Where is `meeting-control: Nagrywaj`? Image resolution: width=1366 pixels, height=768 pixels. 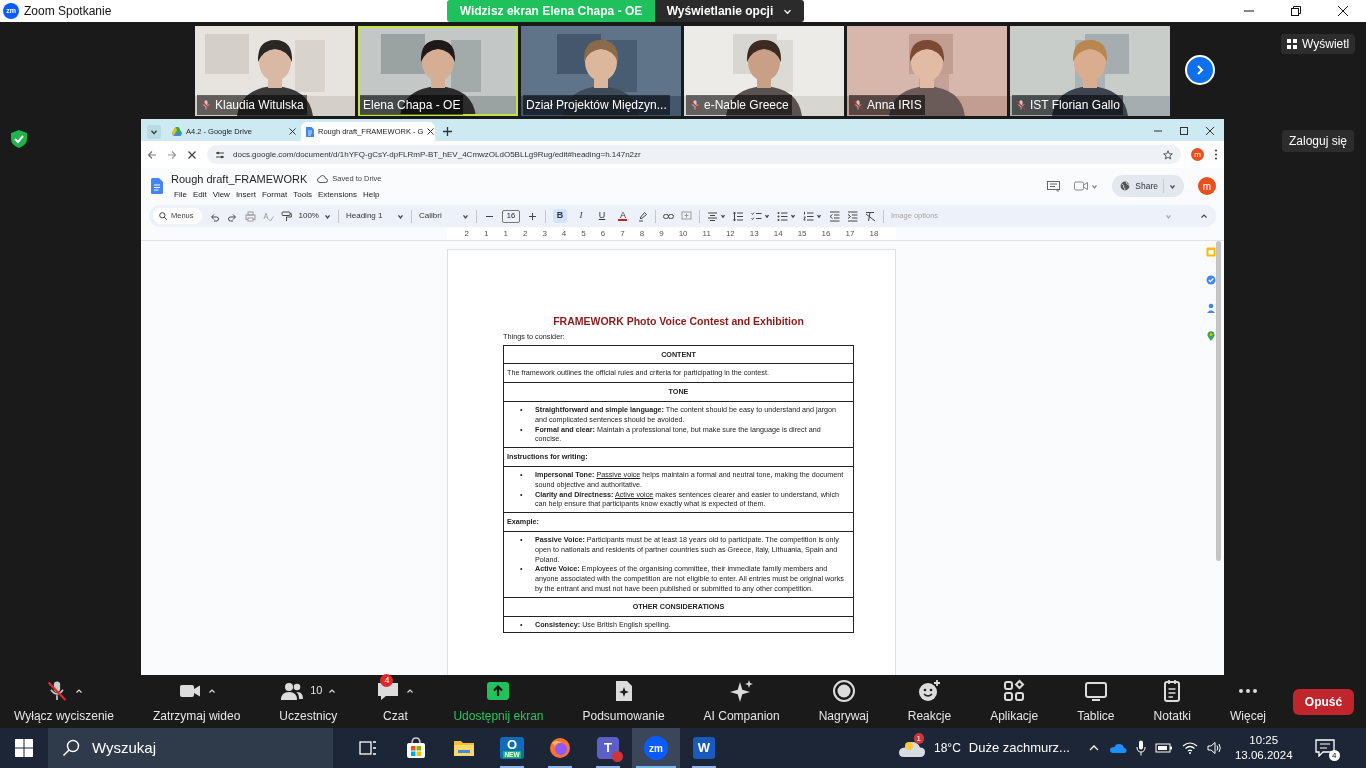 meeting-control: Nagrywaj is located at coordinates (843, 701).